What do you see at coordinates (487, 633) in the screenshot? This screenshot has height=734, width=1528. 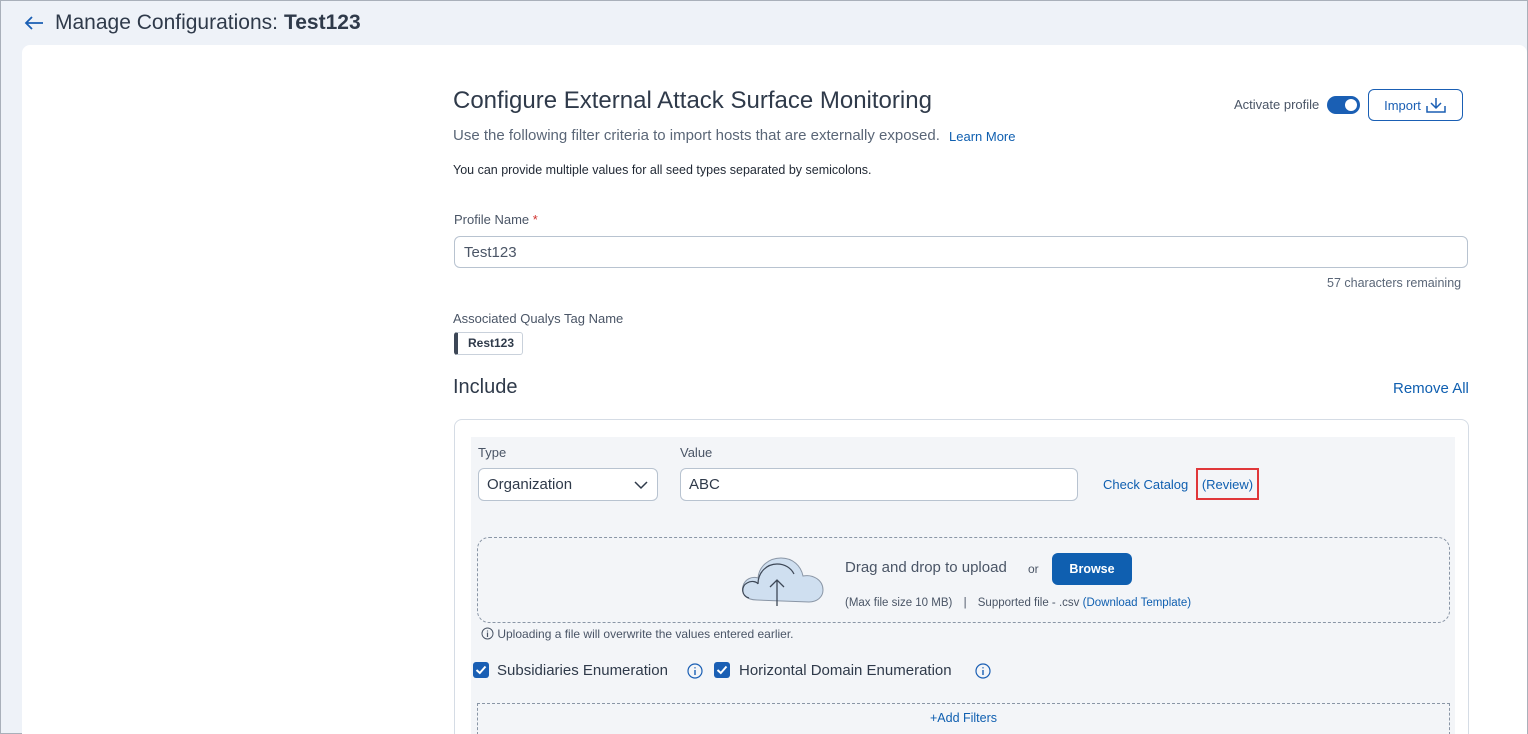 I see `info-icon` at bounding box center [487, 633].